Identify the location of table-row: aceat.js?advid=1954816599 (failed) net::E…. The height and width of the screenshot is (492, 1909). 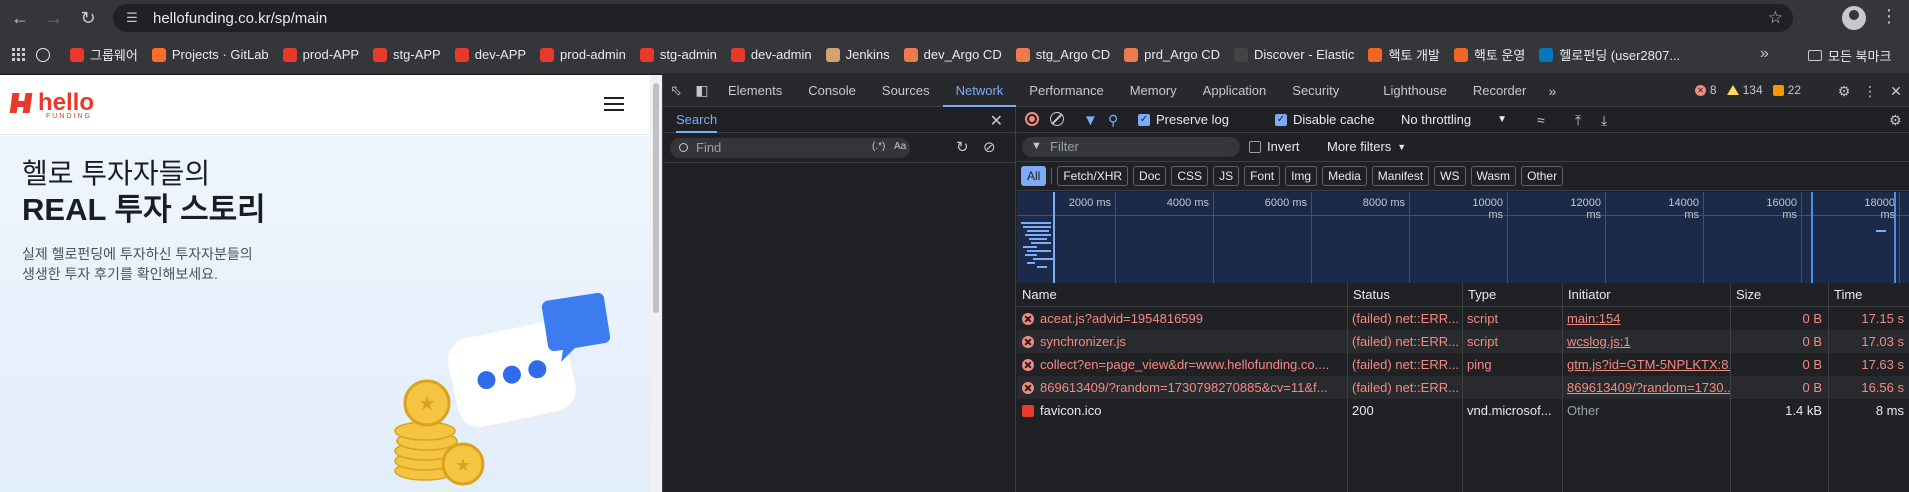
(1463, 318).